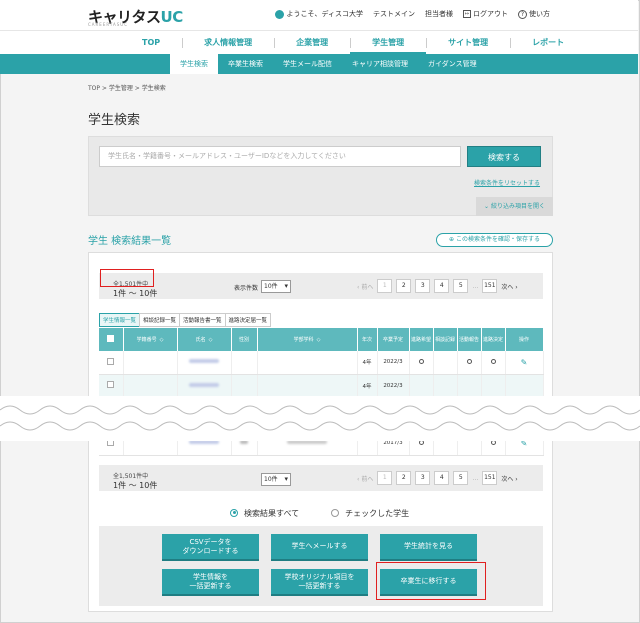 Image resolution: width=640 pixels, height=623 pixels. What do you see at coordinates (487, 206) in the screenshot?
I see `chevron-down-icon: ⌄` at bounding box center [487, 206].